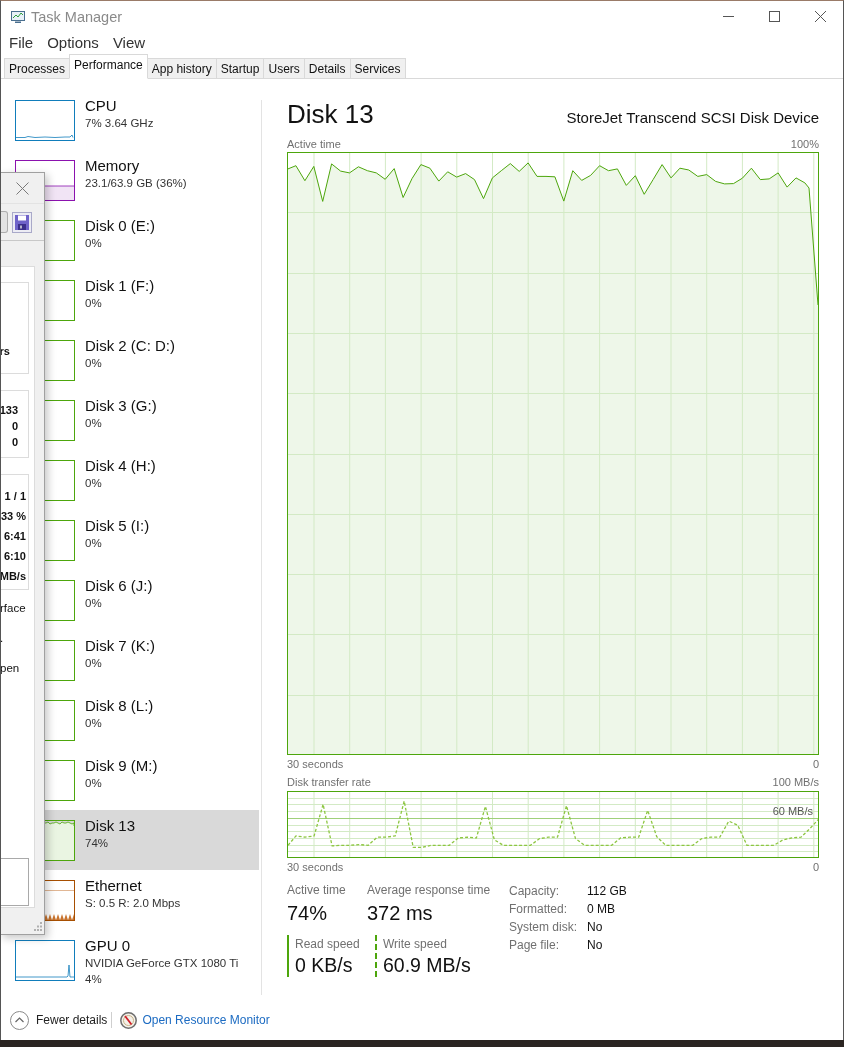 This screenshot has height=1047, width=844. What do you see at coordinates (59, 1020) in the screenshot?
I see `fewer-details-button: Fewer details` at bounding box center [59, 1020].